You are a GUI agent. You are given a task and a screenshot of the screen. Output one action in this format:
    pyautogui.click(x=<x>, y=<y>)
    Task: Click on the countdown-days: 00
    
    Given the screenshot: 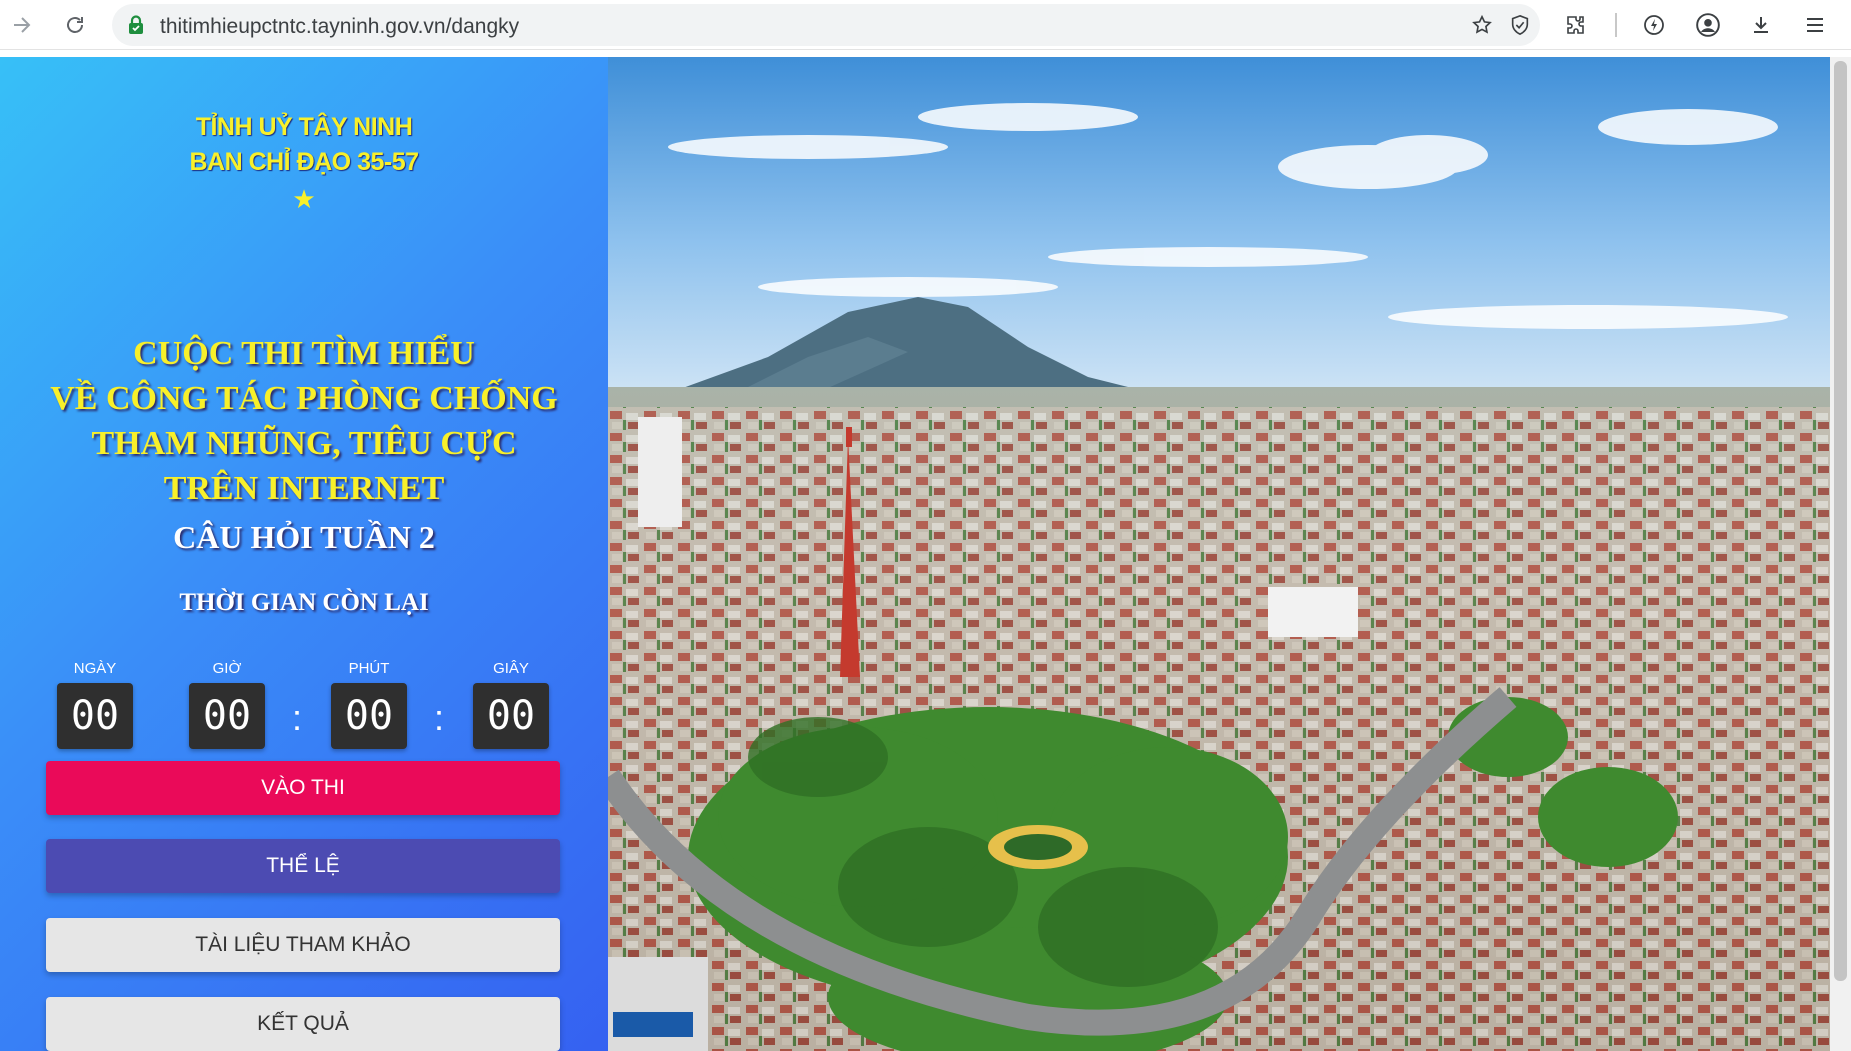 What is the action you would take?
    pyautogui.click(x=95, y=716)
    